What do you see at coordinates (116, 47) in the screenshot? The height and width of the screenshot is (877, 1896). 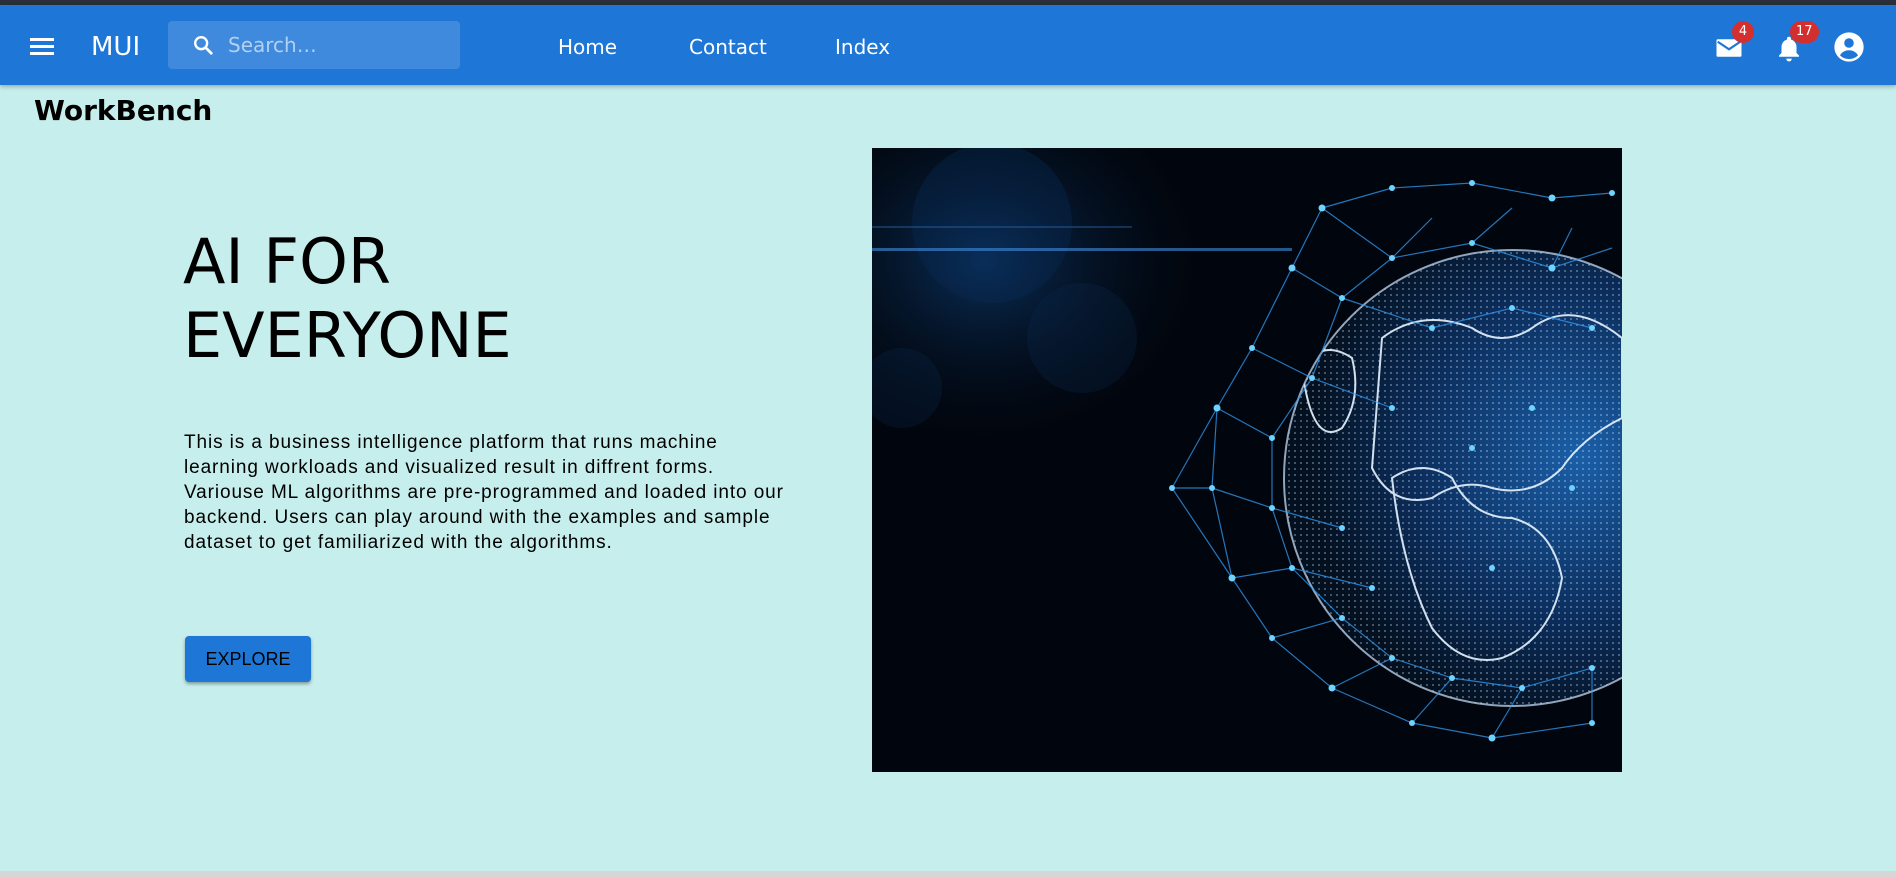 I see `brand-name: MUI` at bounding box center [116, 47].